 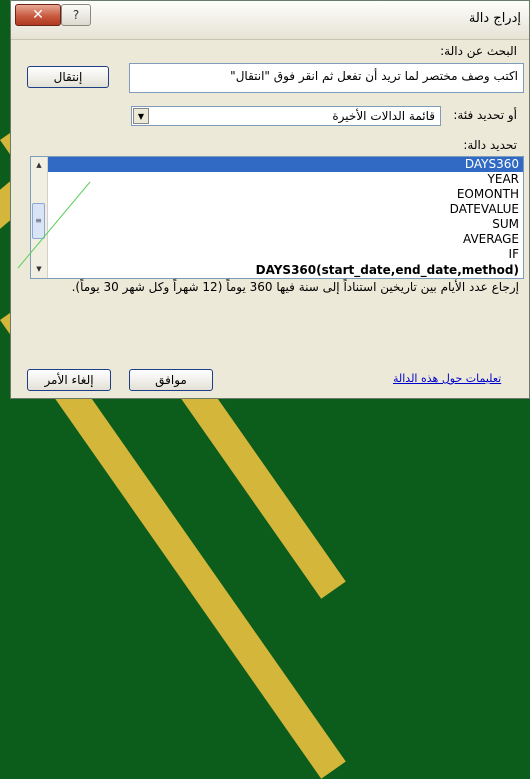 What do you see at coordinates (285, 254) in the screenshot?
I see `list-item: IF` at bounding box center [285, 254].